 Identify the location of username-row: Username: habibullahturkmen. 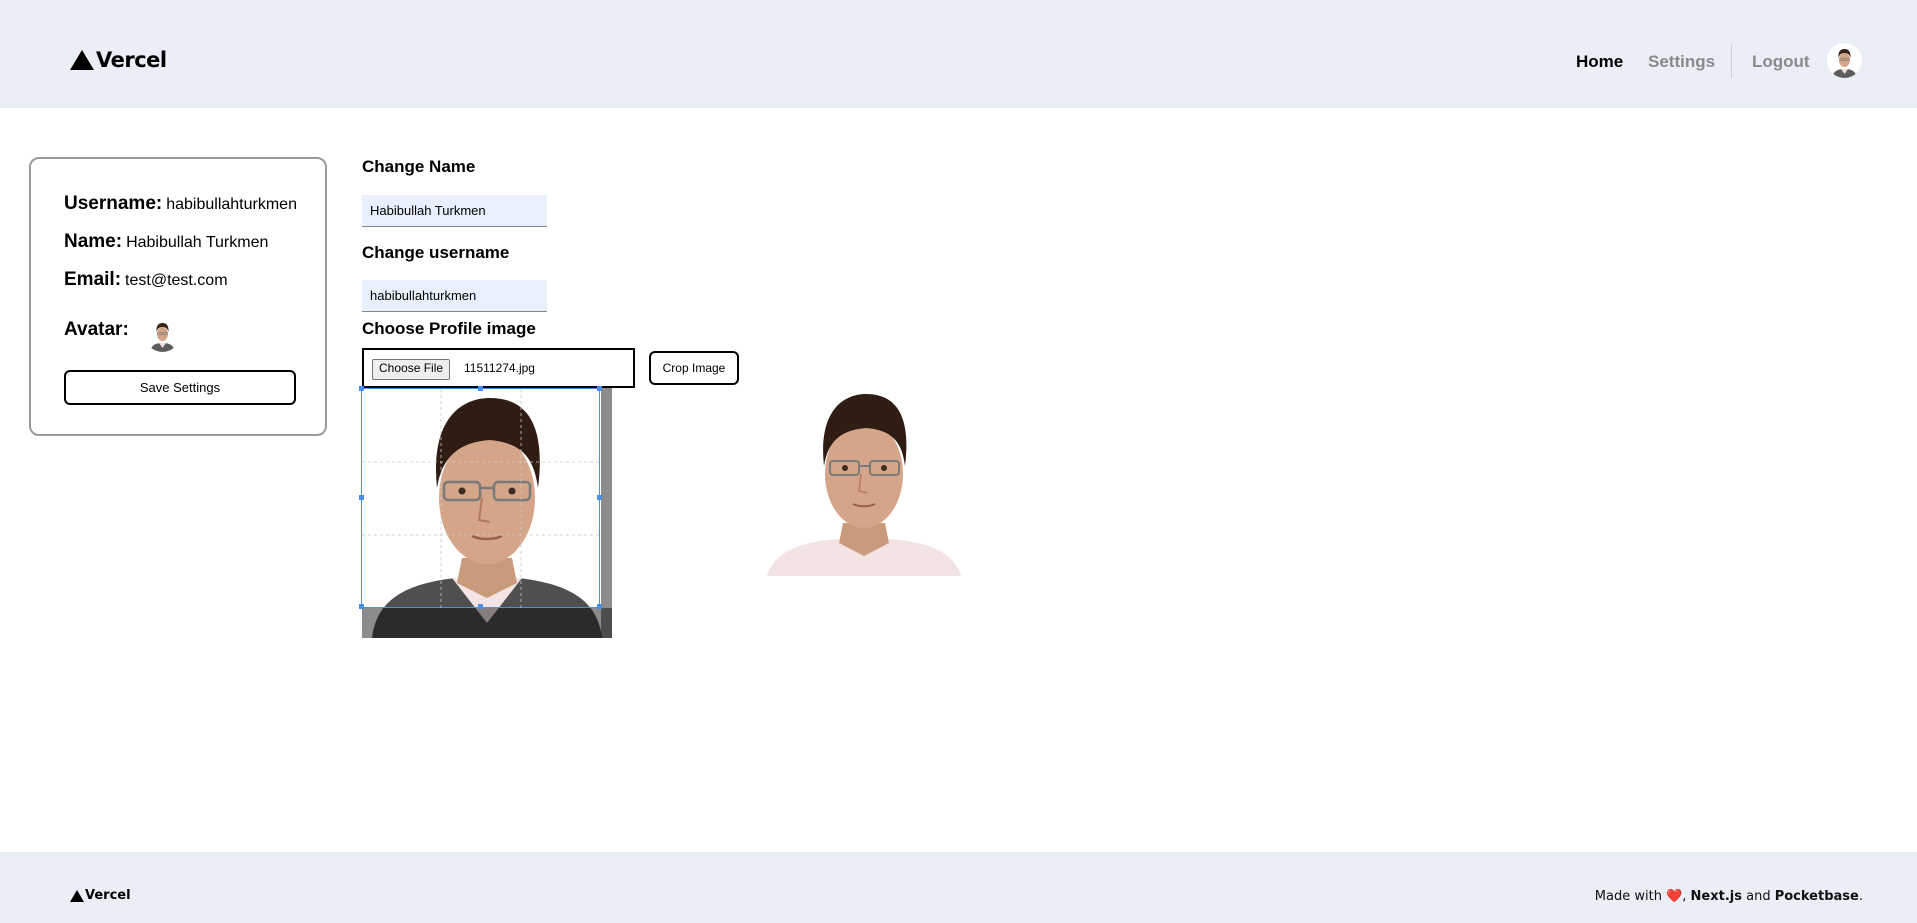
(180, 204).